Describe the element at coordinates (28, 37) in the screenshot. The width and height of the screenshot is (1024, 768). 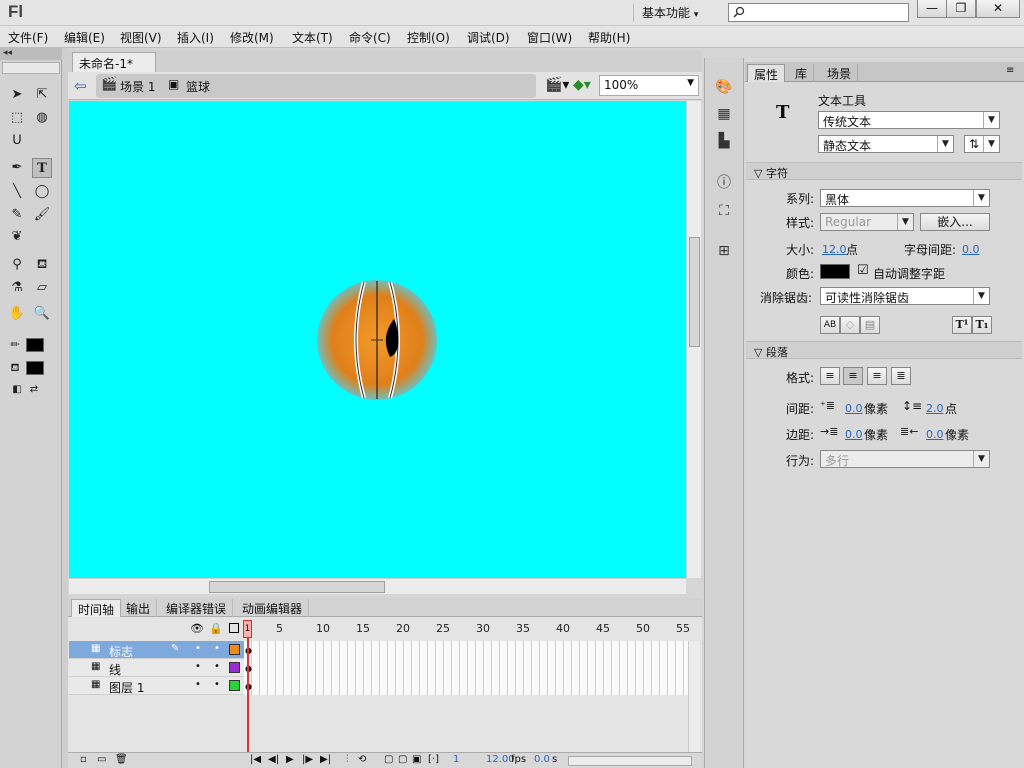
I see `menu-file: 文件(F)` at that location.